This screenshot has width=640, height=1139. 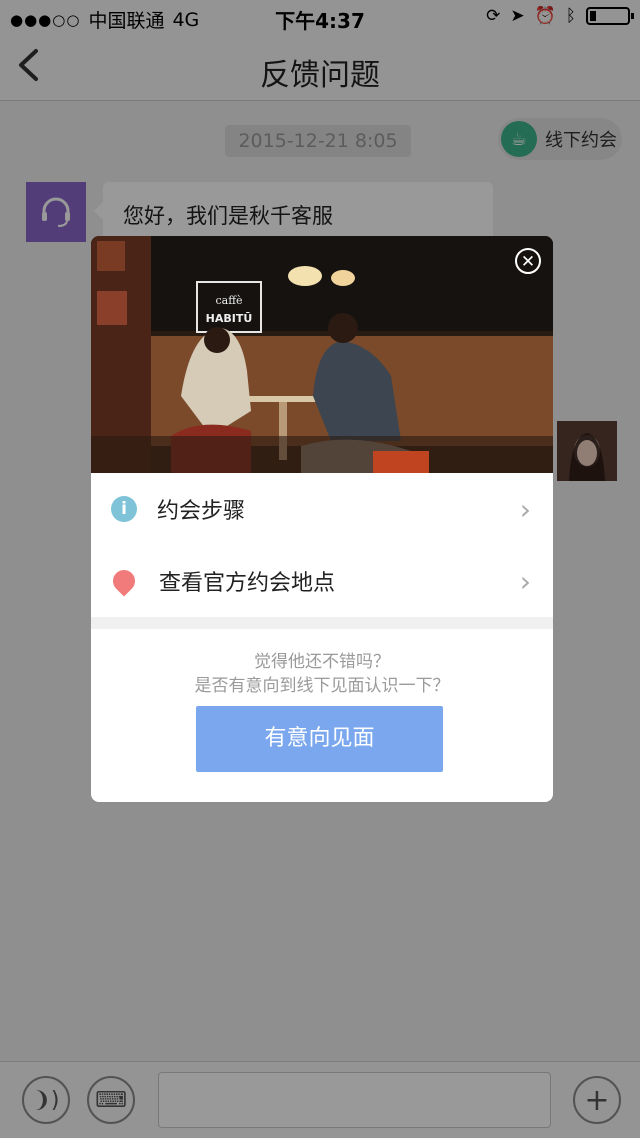 I want to click on svg-text: HABITŪ, so click(x=229, y=318).